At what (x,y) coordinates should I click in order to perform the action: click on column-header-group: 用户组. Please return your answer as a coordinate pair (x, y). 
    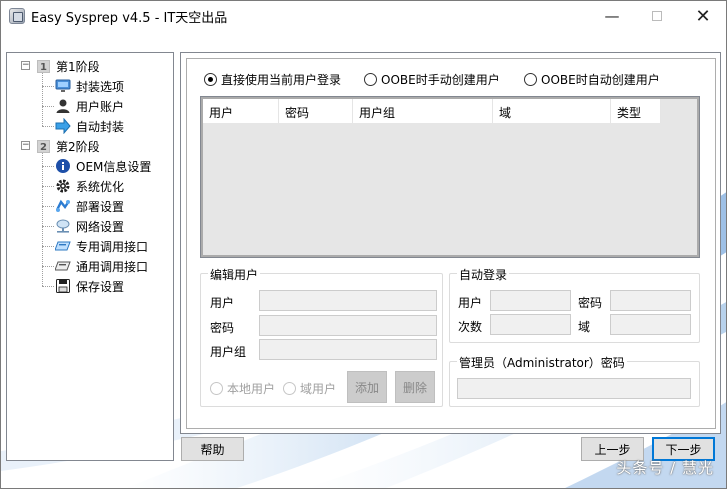
    Looking at the image, I should click on (423, 111).